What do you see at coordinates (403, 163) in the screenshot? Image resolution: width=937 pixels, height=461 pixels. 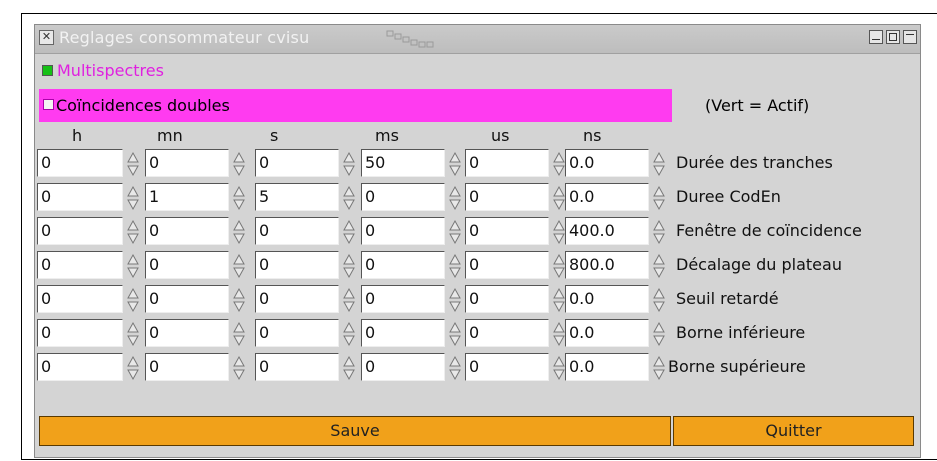 I see `value-field-ms: 50` at bounding box center [403, 163].